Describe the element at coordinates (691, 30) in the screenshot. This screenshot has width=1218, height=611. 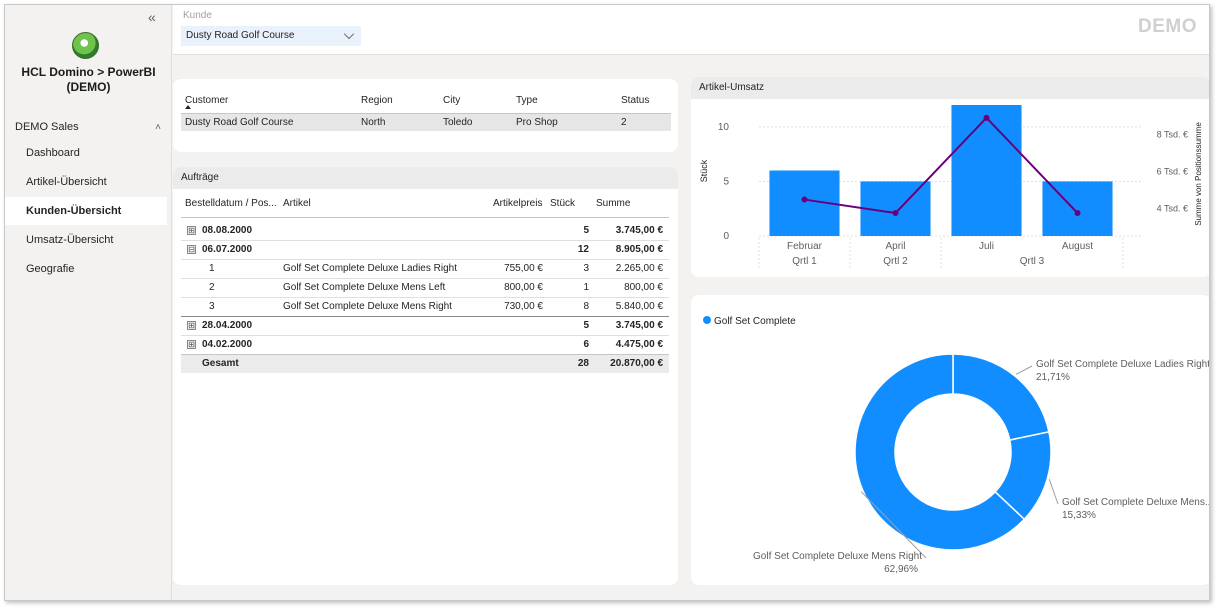
I see `filter-bar: Kunde Dusty Road Golf Course DEMO` at that location.